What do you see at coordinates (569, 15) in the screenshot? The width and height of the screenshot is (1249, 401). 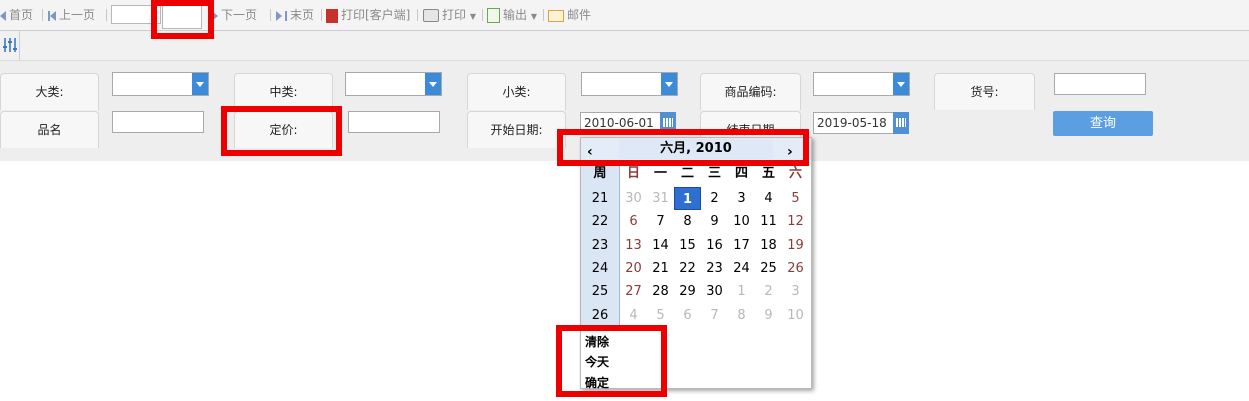 I see `mail-button: 邮件` at bounding box center [569, 15].